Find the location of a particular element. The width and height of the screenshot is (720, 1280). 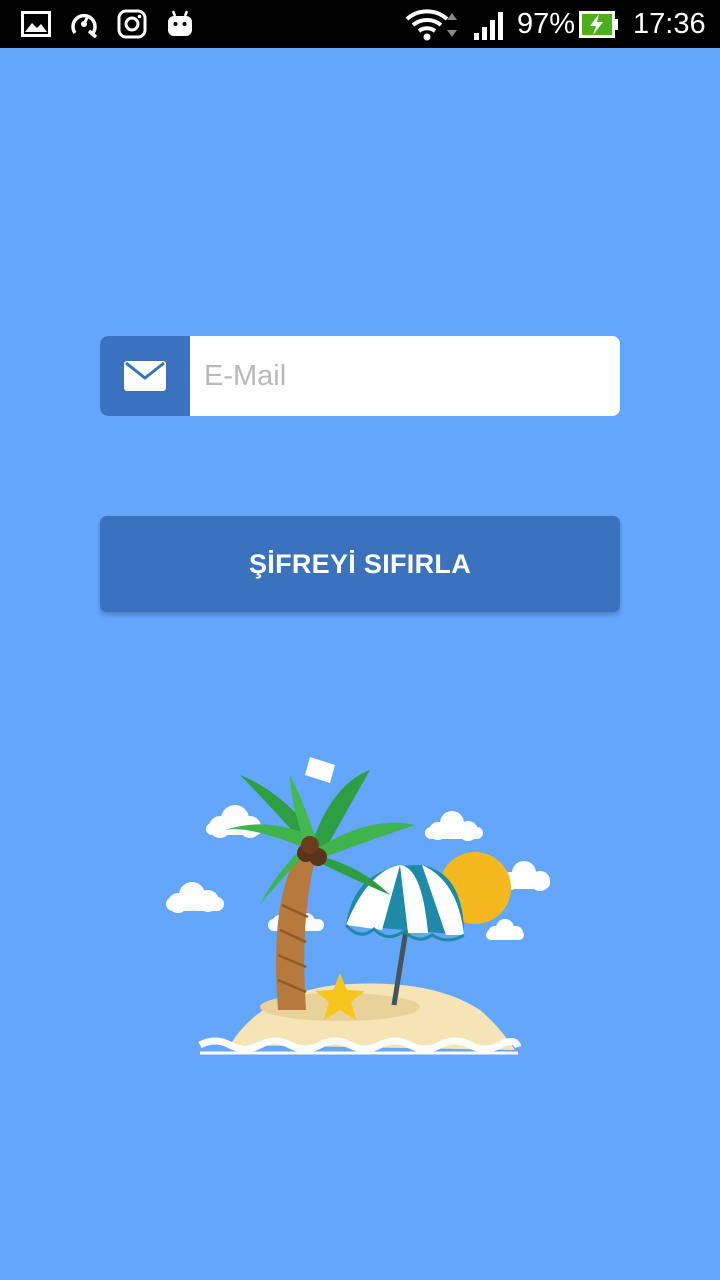

wifi-icon is located at coordinates (431, 25).